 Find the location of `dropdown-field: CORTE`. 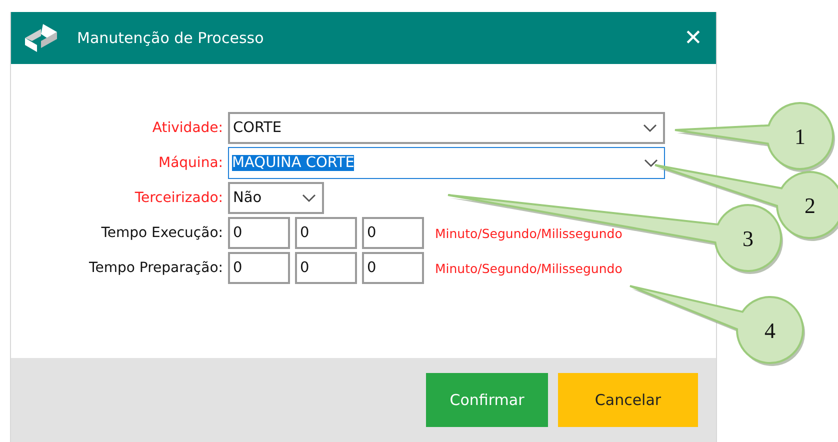

dropdown-field: CORTE is located at coordinates (446, 128).